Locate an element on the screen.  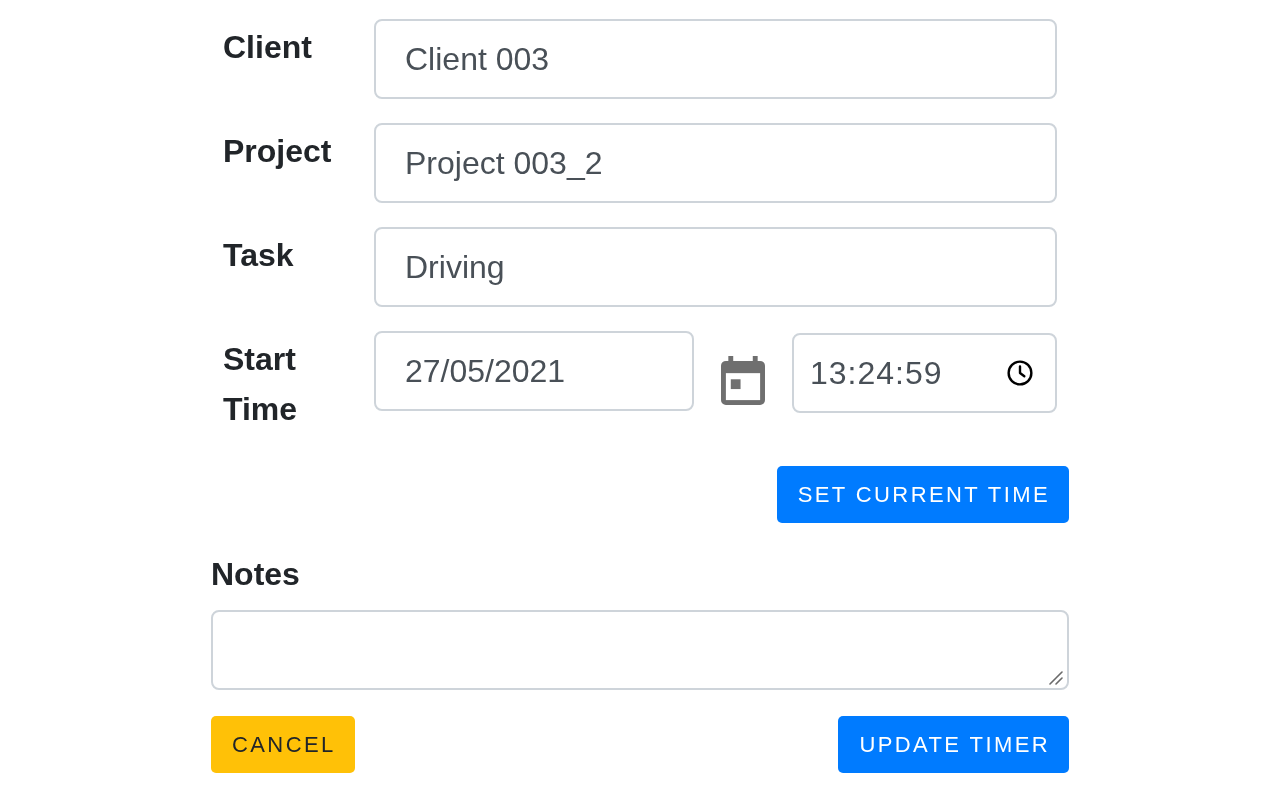
clock-icon is located at coordinates (1020, 373).